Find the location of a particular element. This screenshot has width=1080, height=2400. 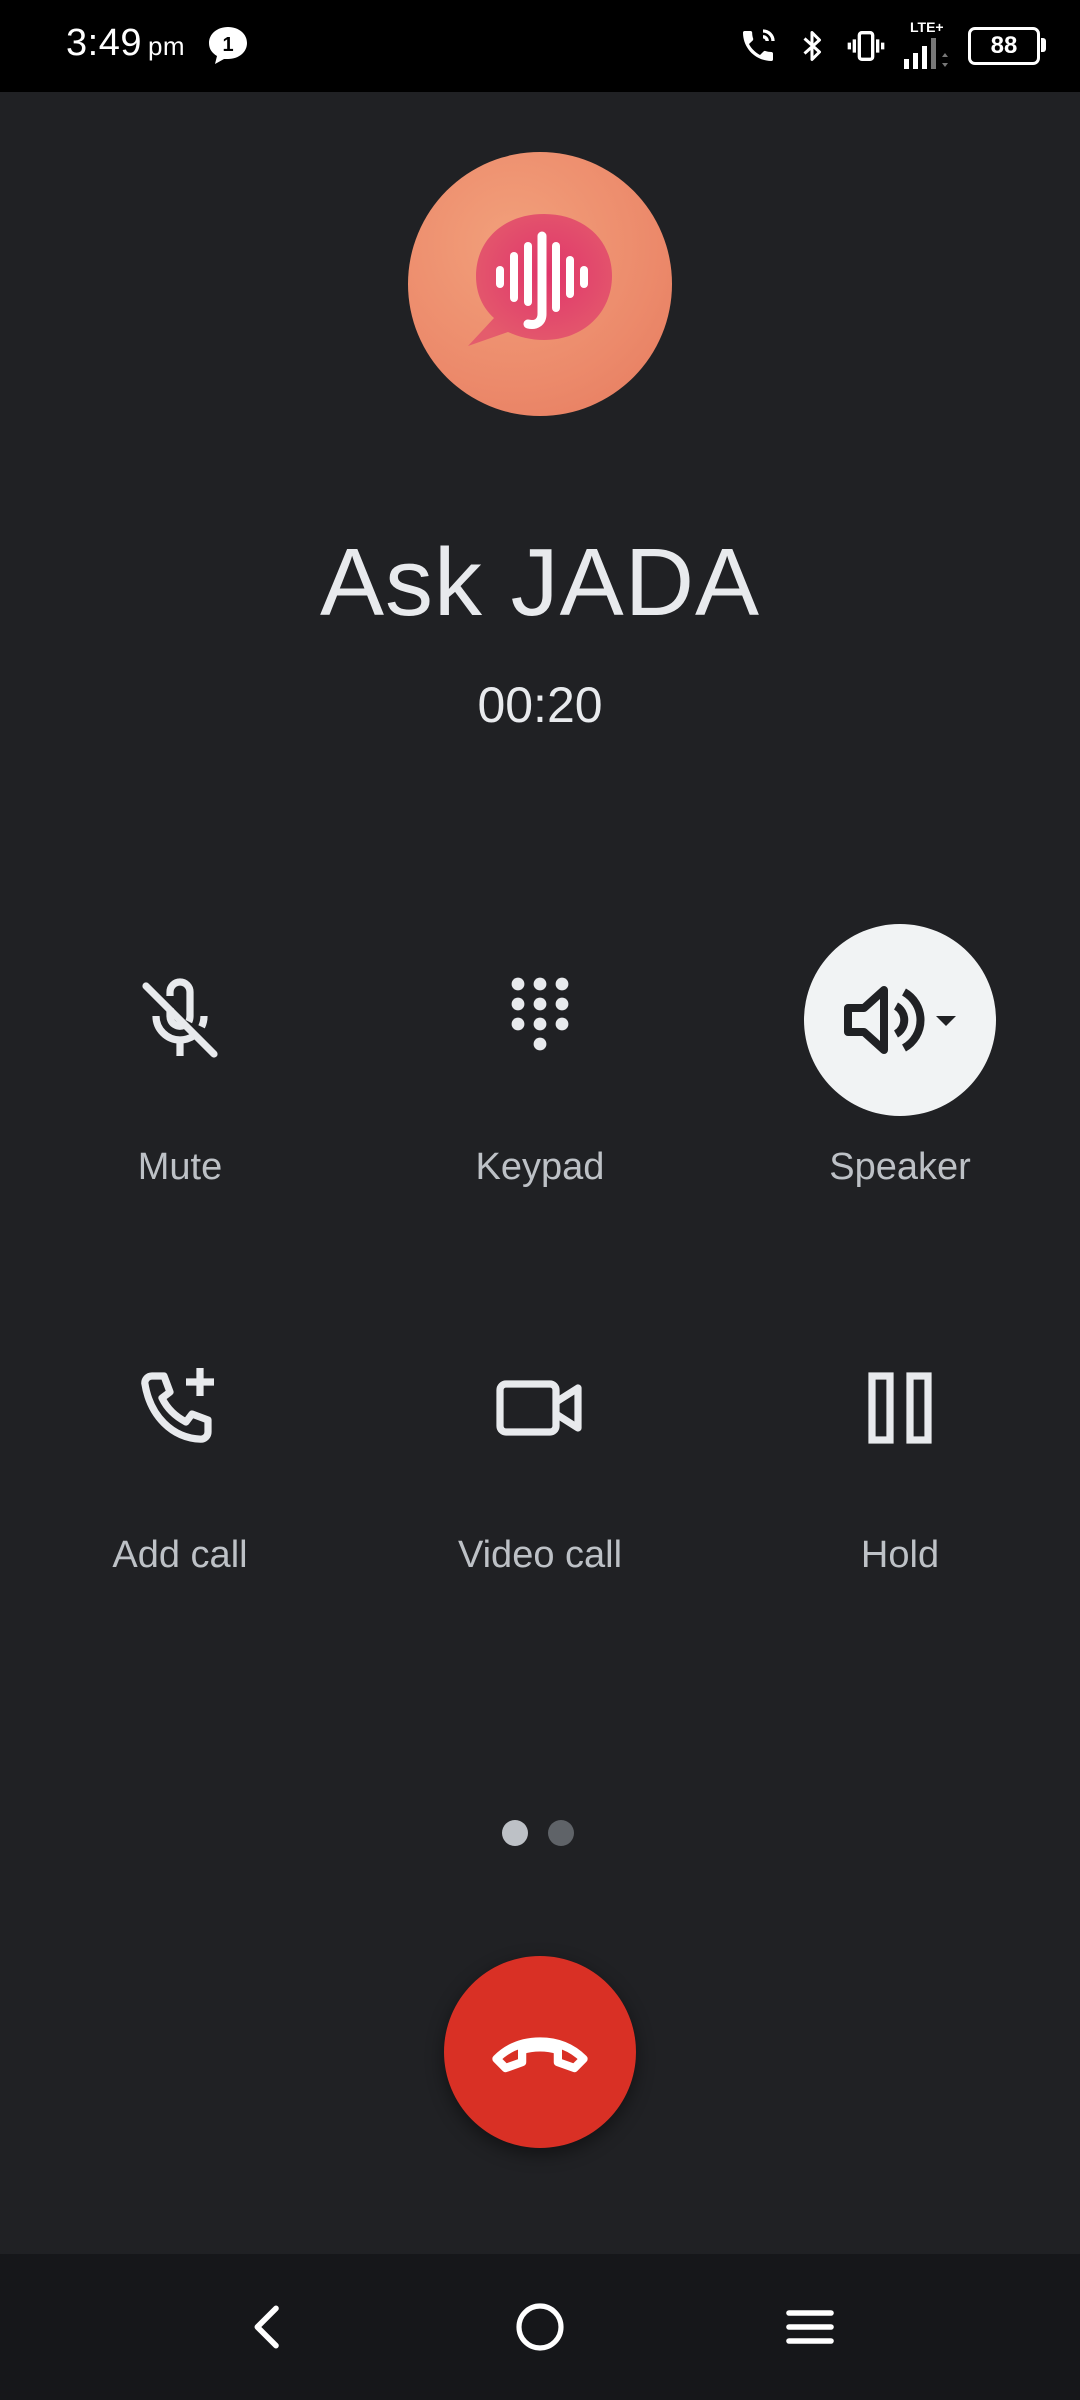

back-button is located at coordinates (269, 2327).